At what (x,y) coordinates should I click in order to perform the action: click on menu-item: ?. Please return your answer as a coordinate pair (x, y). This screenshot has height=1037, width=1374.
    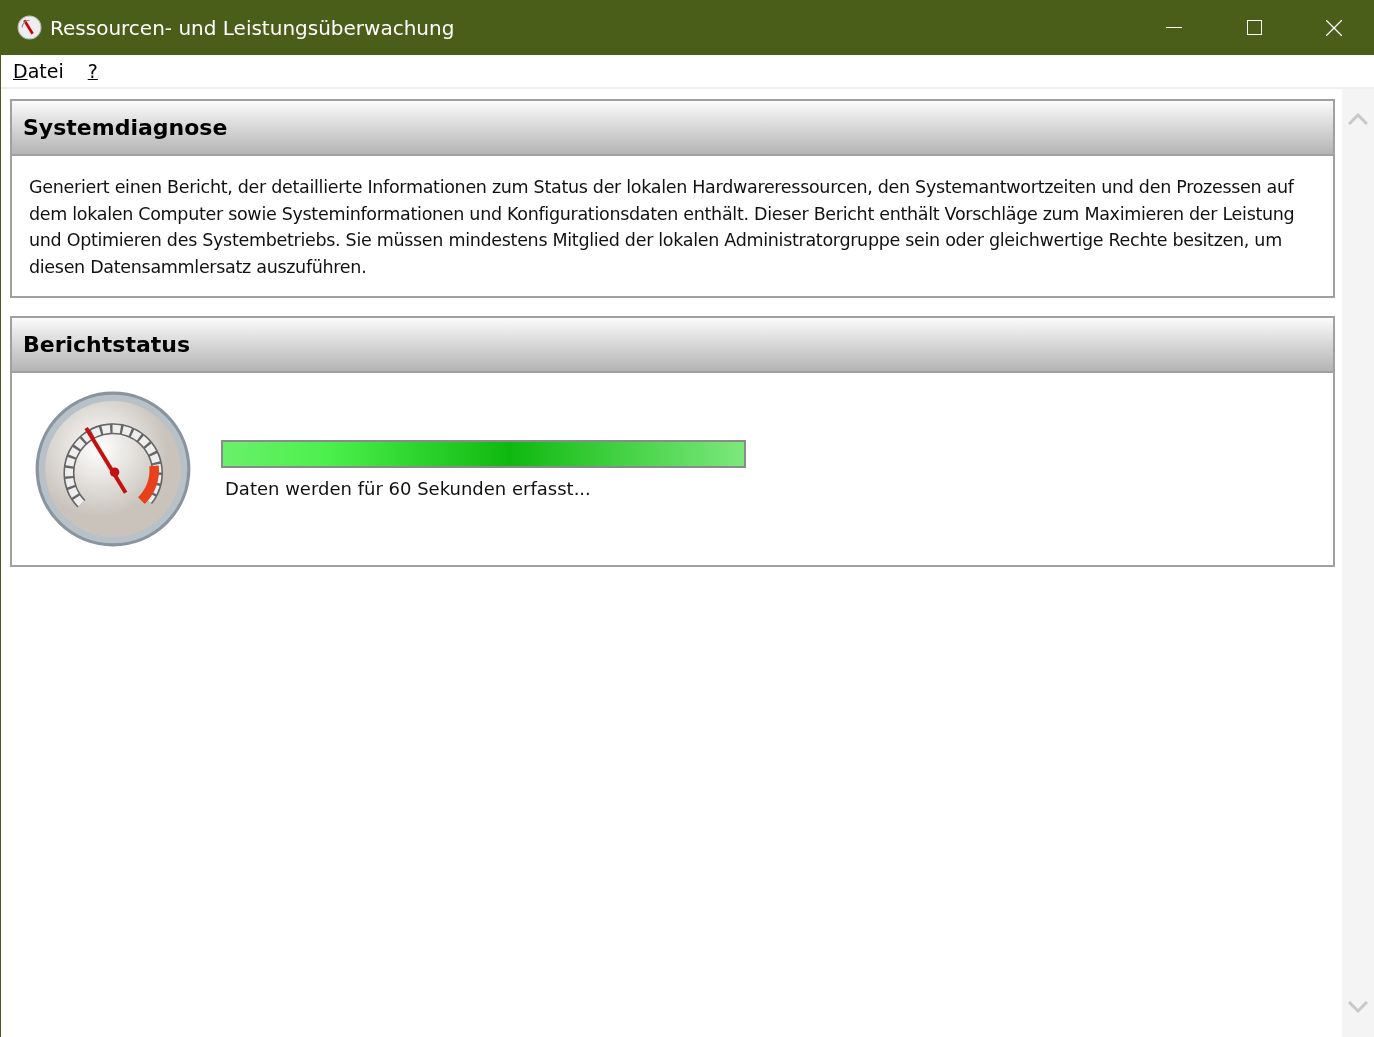
    Looking at the image, I should click on (92, 71).